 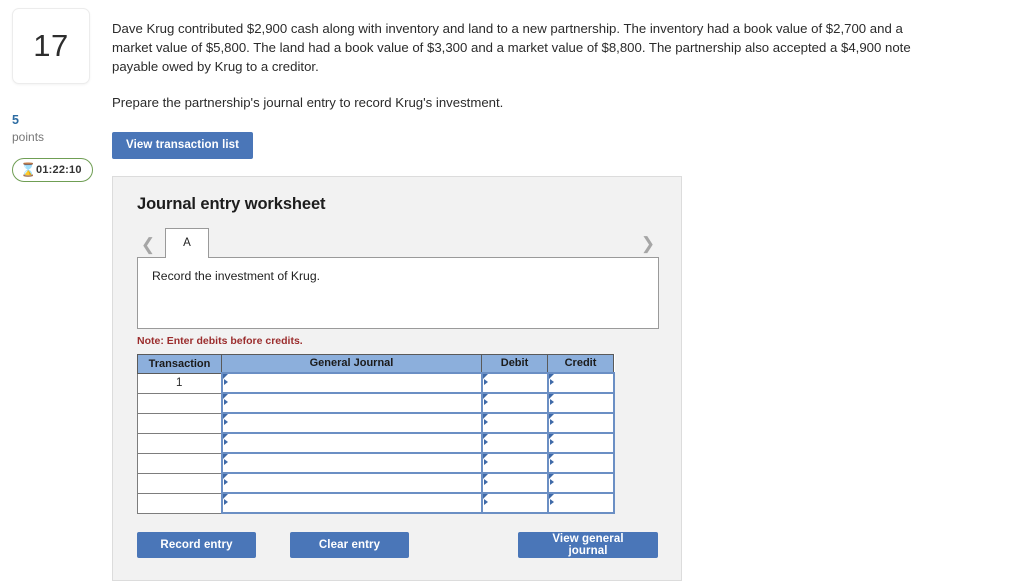 I want to click on worksheet-tab-a: A, so click(x=187, y=242).